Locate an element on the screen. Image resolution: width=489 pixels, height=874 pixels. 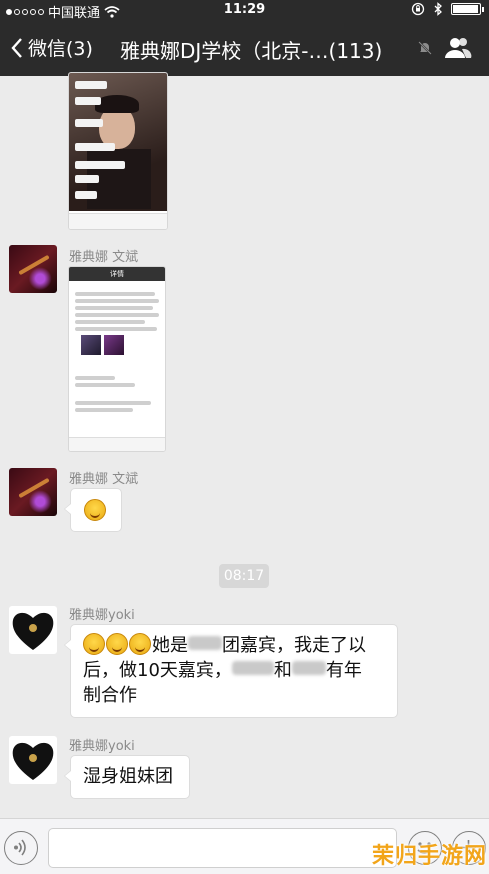
voice-icon is located at coordinates (20, 847).